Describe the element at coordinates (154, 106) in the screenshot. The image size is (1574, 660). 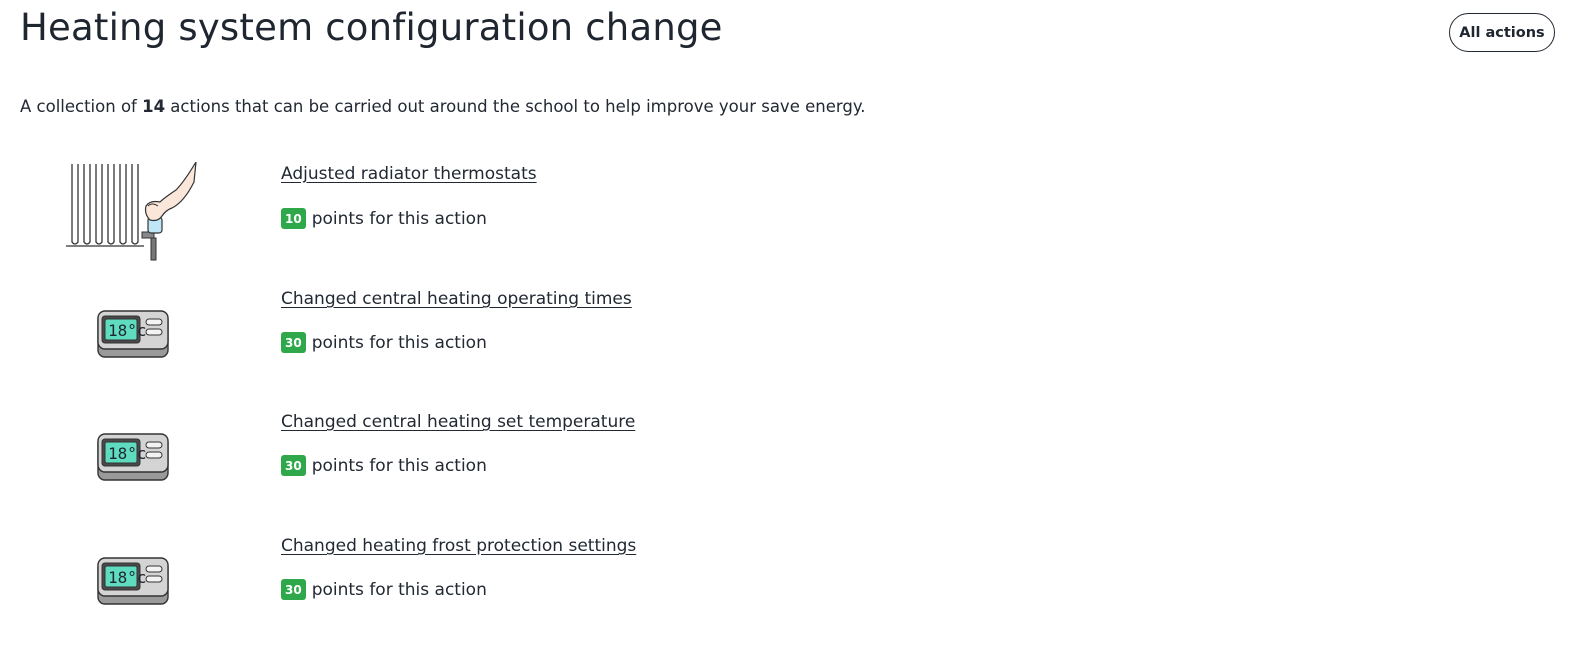
I see `action-count: 14` at that location.